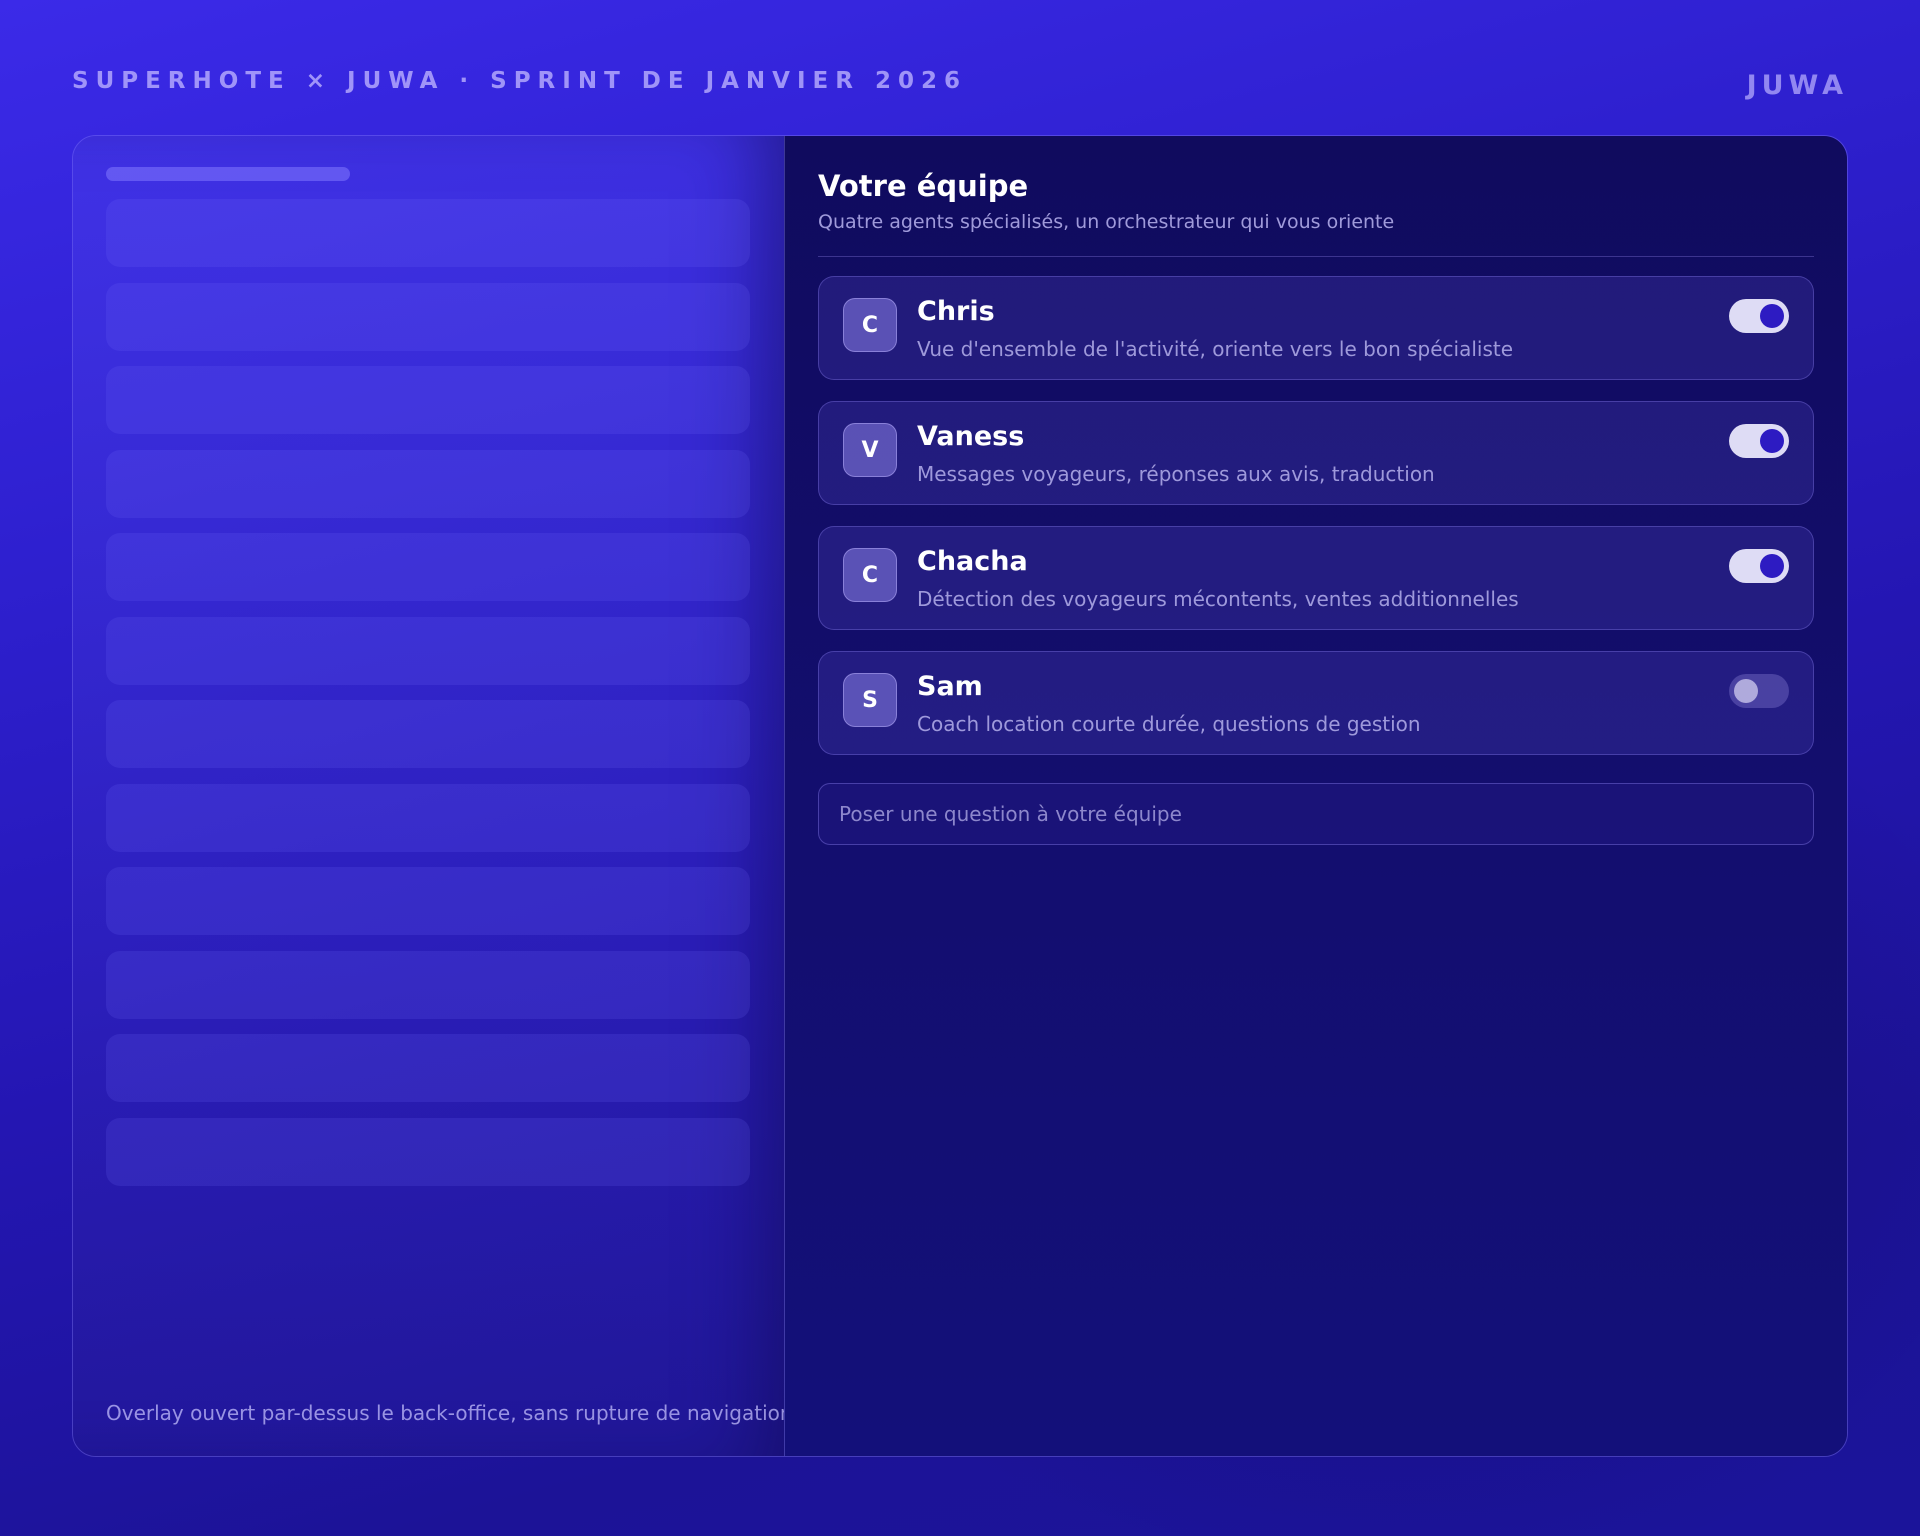 The height and width of the screenshot is (1536, 1920). Describe the element at coordinates (956, 311) in the screenshot. I see `agent-name: Chris` at that location.